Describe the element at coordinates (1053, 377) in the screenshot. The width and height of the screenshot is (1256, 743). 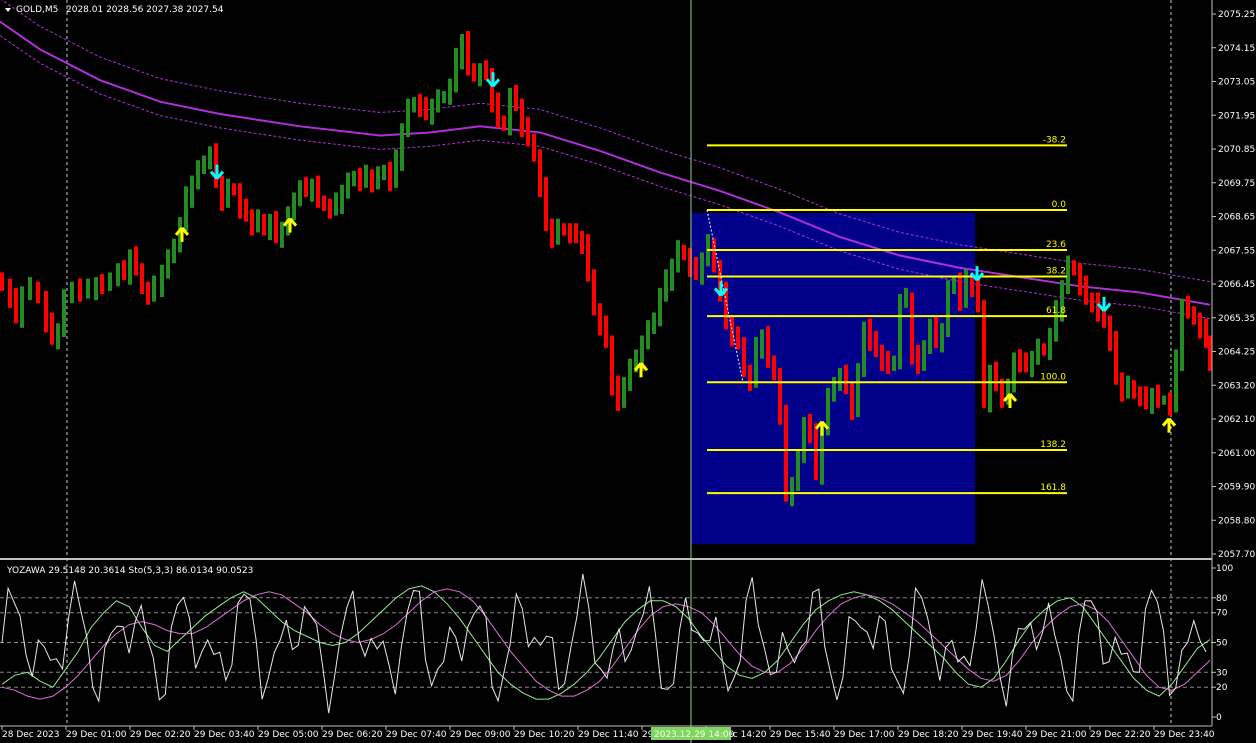
I see `fib-level-label: 100.0` at that location.